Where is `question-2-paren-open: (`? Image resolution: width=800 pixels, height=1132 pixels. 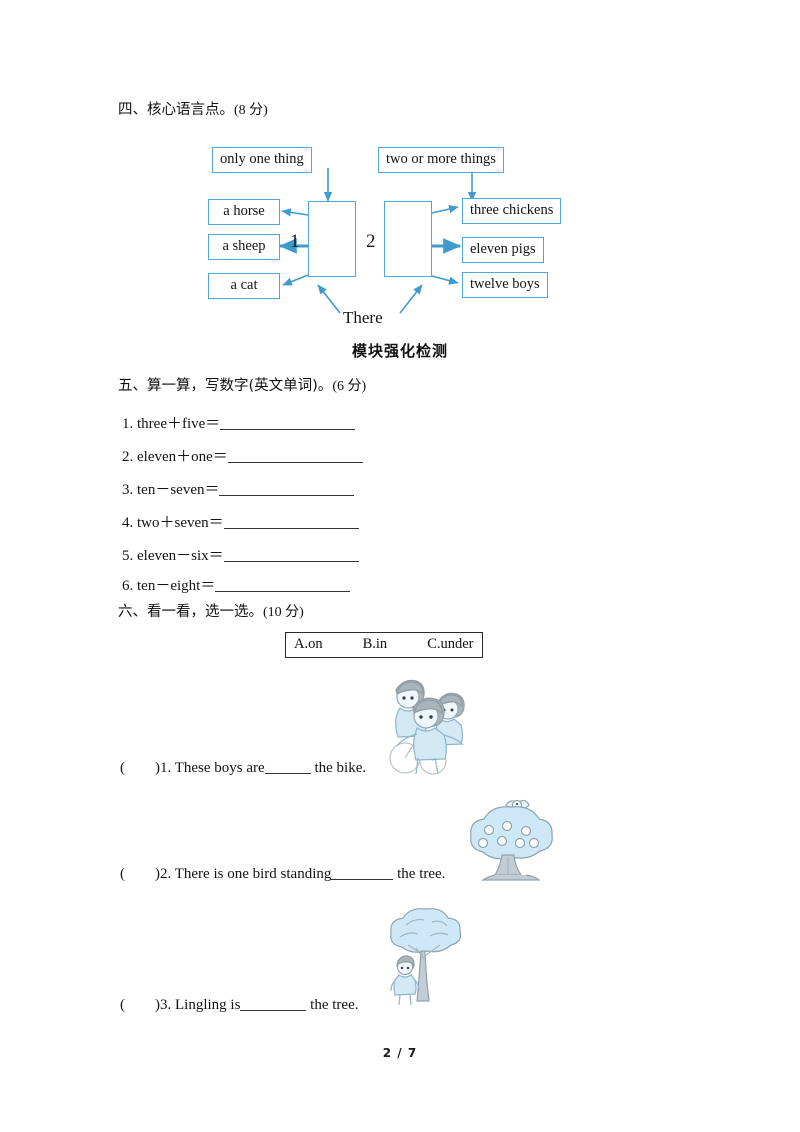 question-2-paren-open: ( is located at coordinates (122, 874).